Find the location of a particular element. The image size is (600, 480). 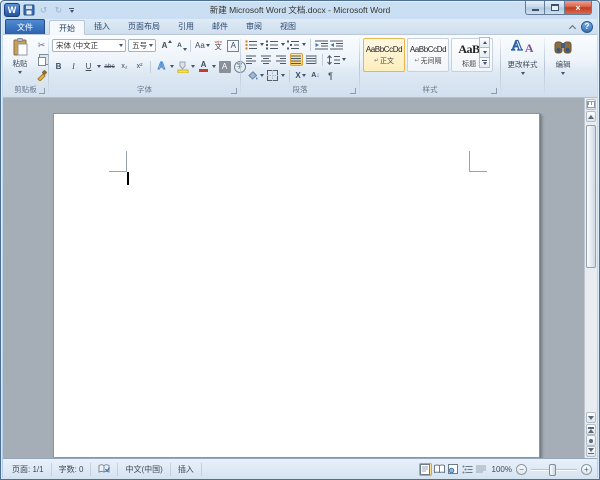

help-button: ? is located at coordinates (587, 27).